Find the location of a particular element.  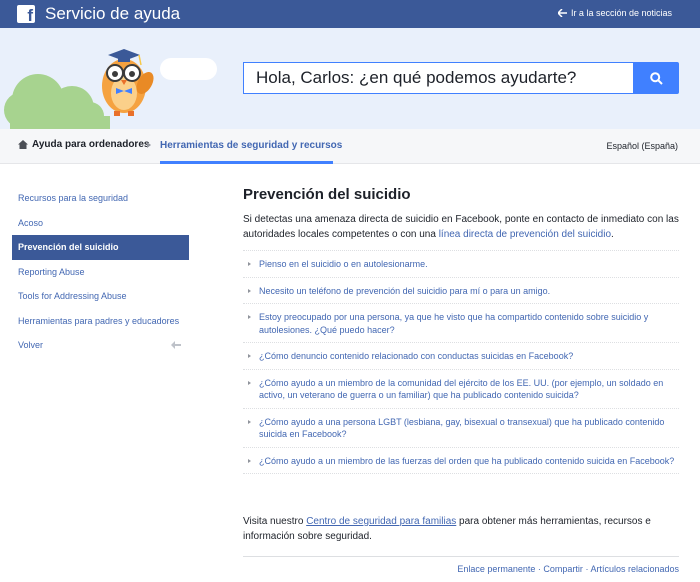

permalink-link: Enlace permanente is located at coordinates (496, 569).